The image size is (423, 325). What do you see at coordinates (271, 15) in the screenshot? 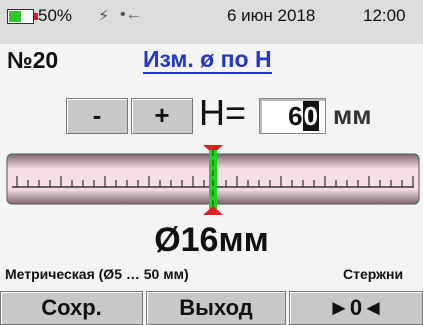
I see `date: 6 июн 2018` at bounding box center [271, 15].